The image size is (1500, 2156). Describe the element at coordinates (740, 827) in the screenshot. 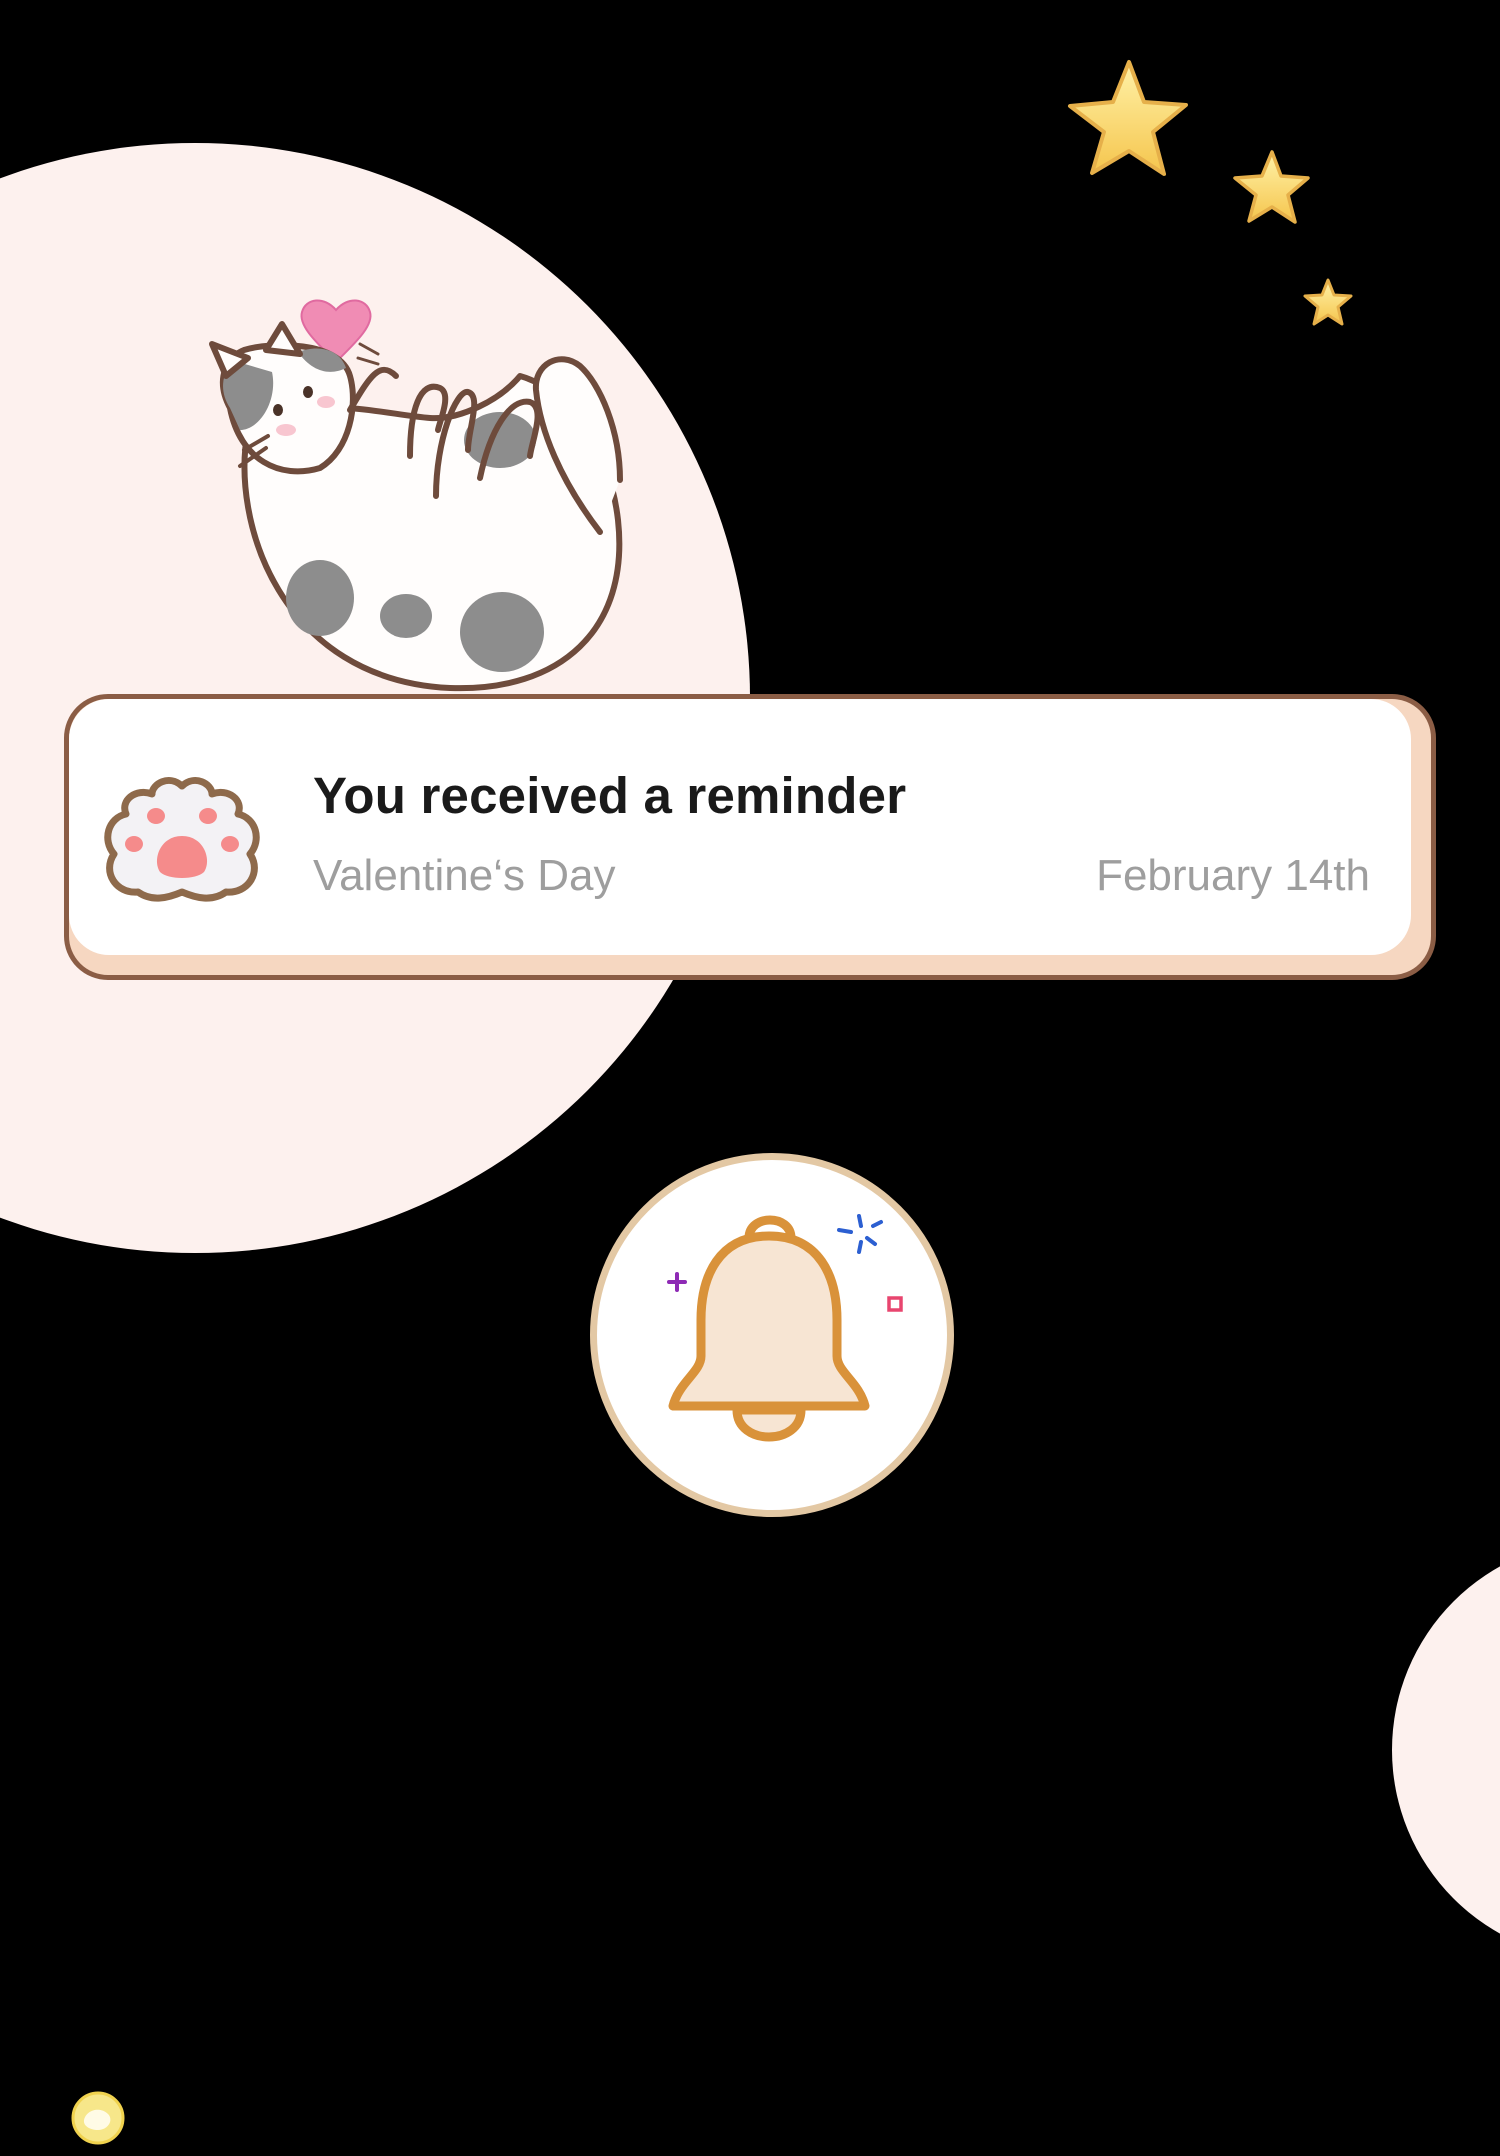

I see `notification-card` at that location.